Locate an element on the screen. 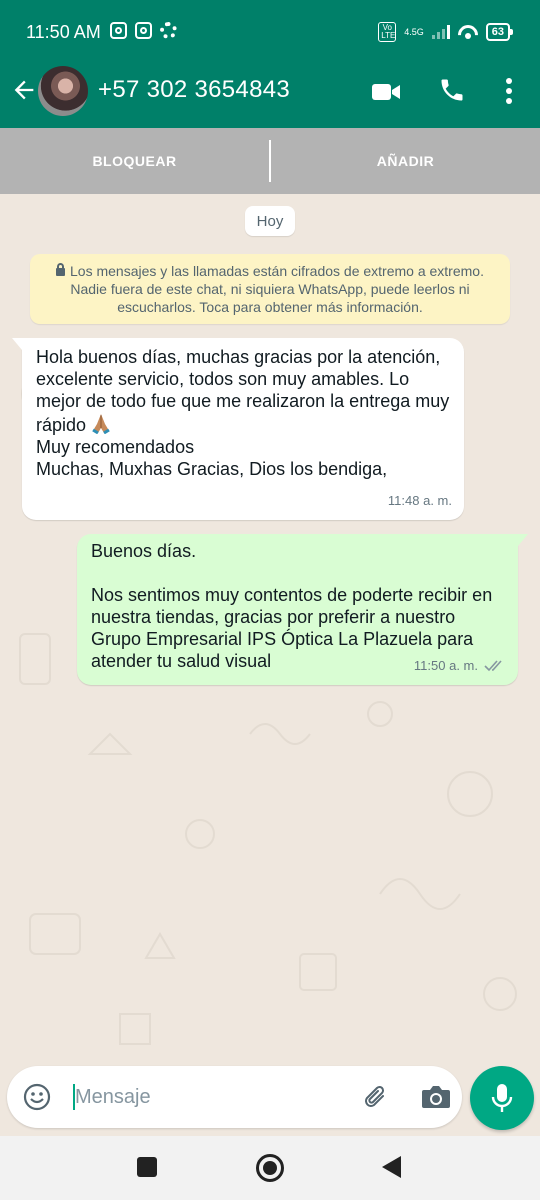 The height and width of the screenshot is (1200, 540). wifi-icon is located at coordinates (468, 32).